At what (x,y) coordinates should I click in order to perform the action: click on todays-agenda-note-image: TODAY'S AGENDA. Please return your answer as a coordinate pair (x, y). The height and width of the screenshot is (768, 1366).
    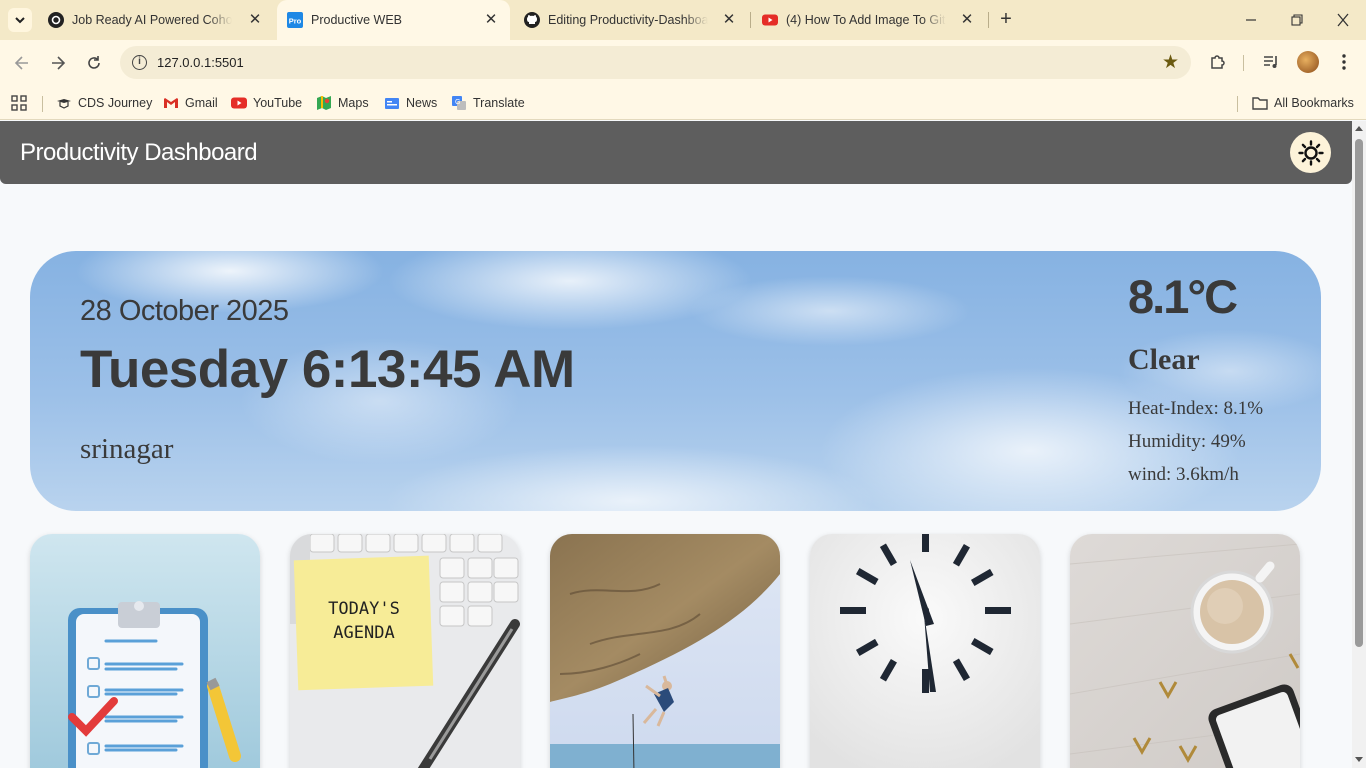
    Looking at the image, I should click on (405, 651).